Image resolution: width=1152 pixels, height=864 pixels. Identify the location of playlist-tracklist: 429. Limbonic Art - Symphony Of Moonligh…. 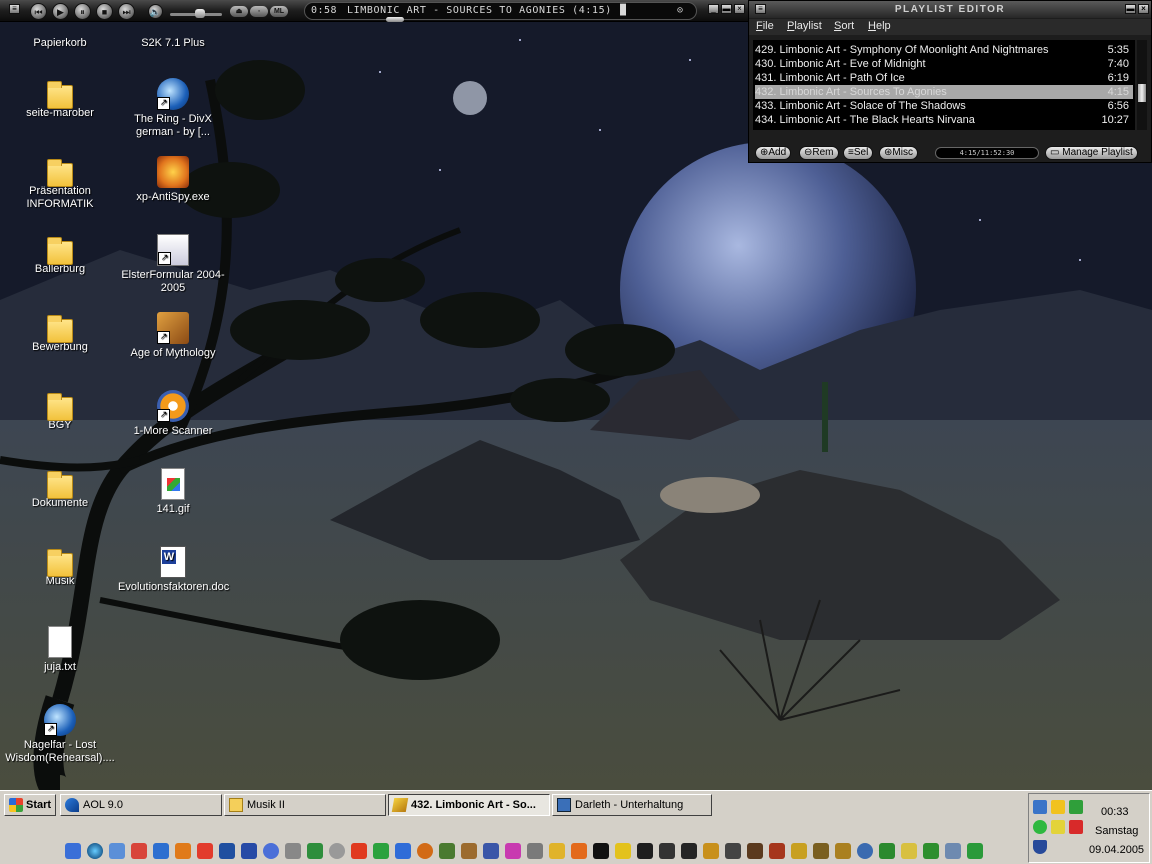
(944, 85).